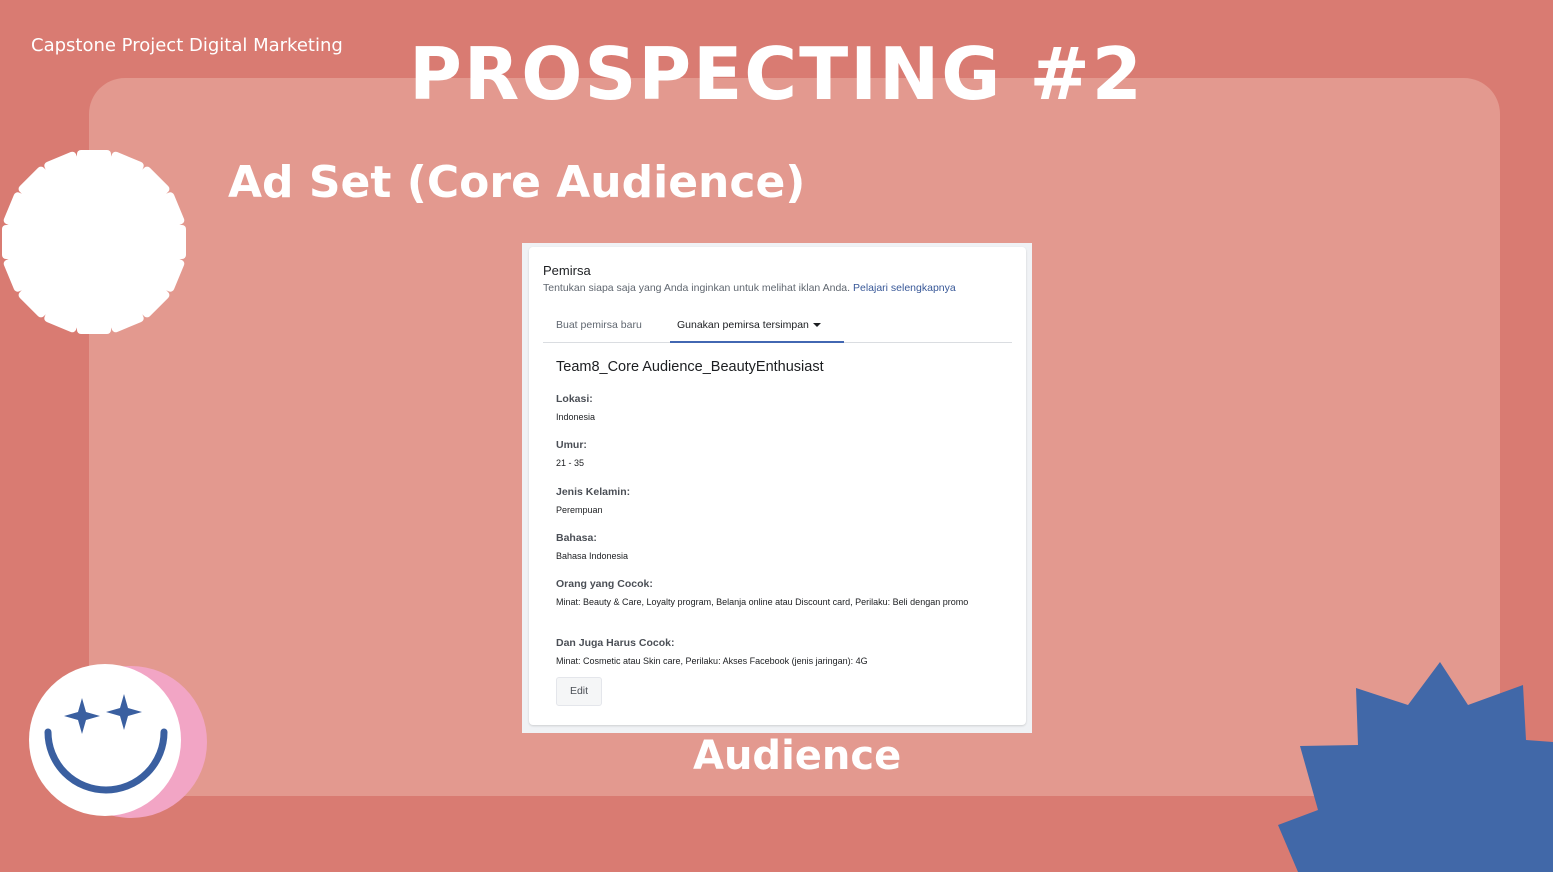 The width and height of the screenshot is (1553, 872). What do you see at coordinates (904, 288) in the screenshot?
I see `learn-more-link: Pelajari selengkapnya` at bounding box center [904, 288].